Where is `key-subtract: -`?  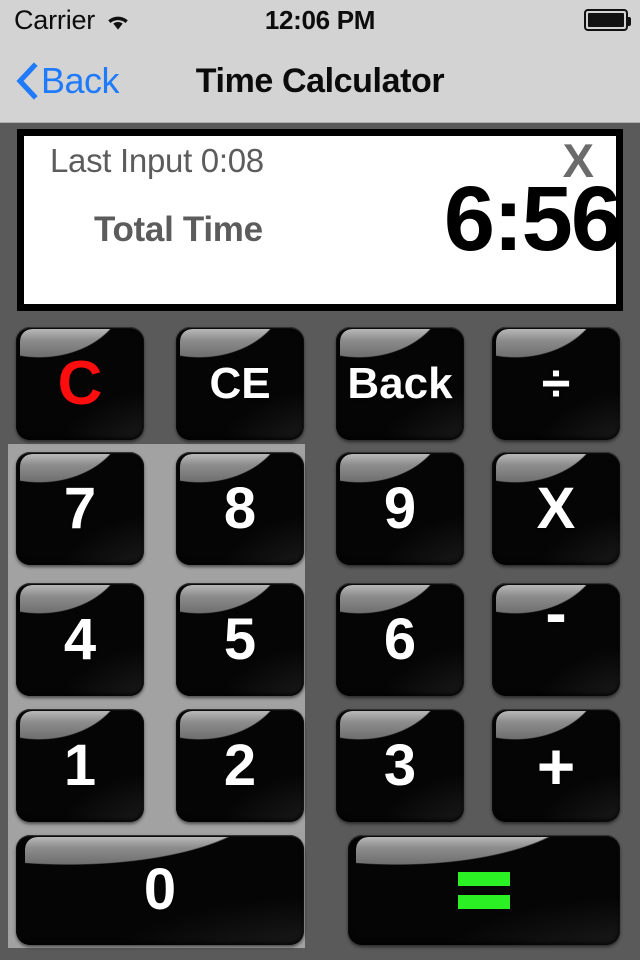 key-subtract: - is located at coordinates (556, 639).